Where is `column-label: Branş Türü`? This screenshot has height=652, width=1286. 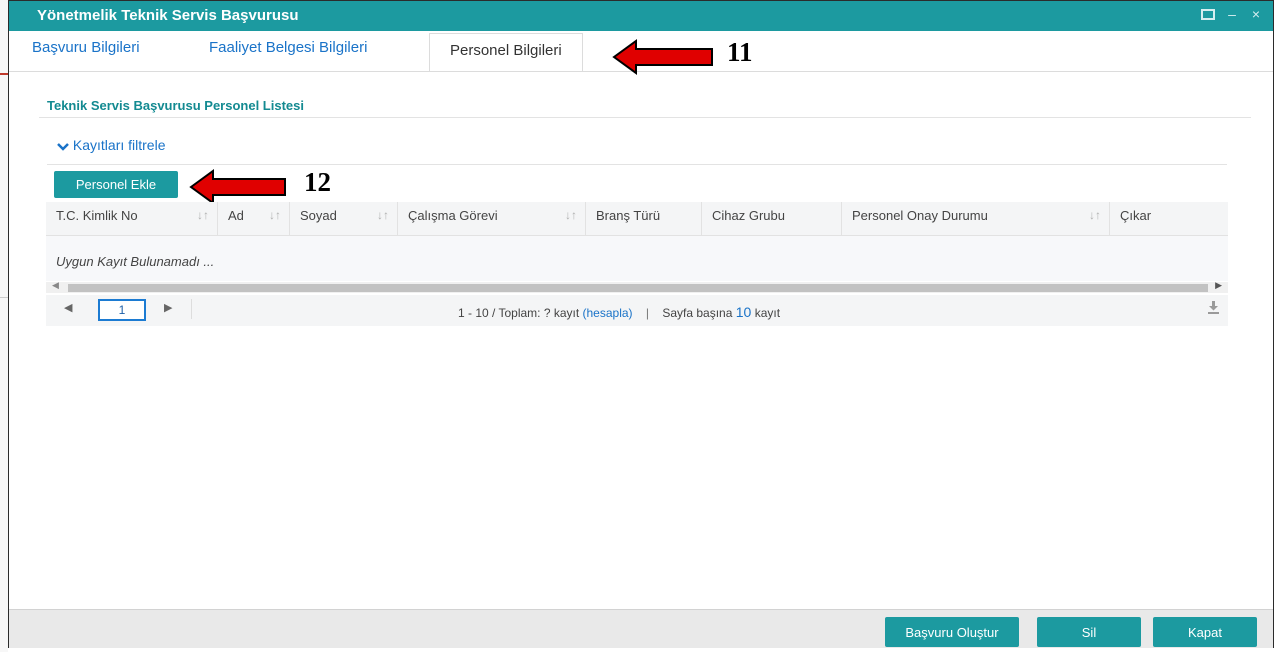
column-label: Branş Türü is located at coordinates (628, 215).